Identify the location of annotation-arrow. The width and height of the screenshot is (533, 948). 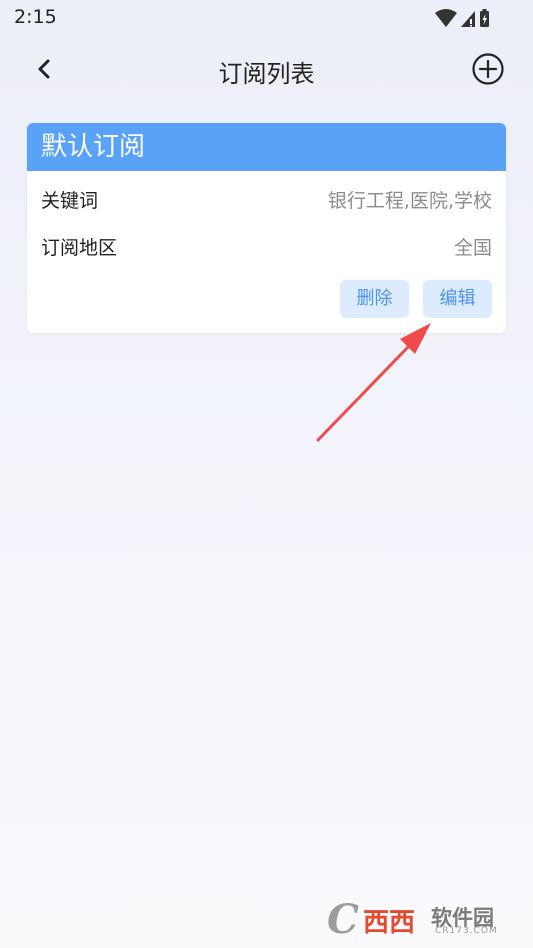
(373, 382).